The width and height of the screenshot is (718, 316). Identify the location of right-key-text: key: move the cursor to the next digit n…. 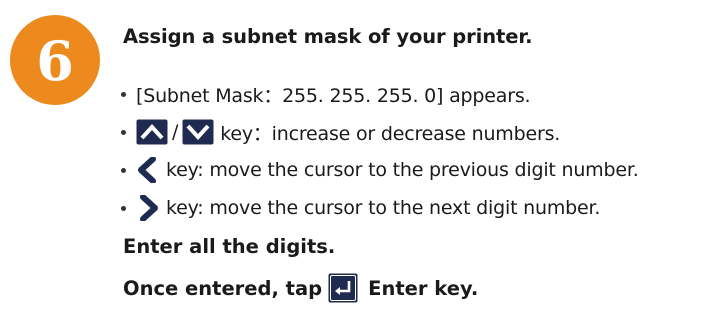
(383, 208).